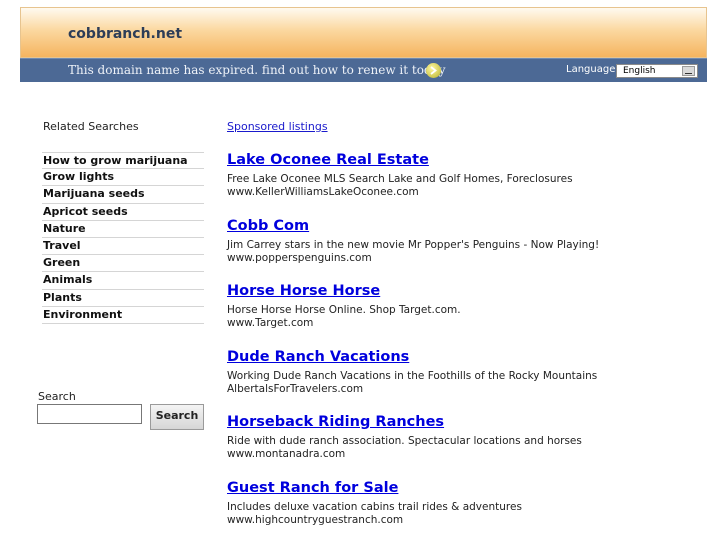 This screenshot has height=545, width=727. What do you see at coordinates (123, 298) in the screenshot?
I see `related-link-plants: Plants` at bounding box center [123, 298].